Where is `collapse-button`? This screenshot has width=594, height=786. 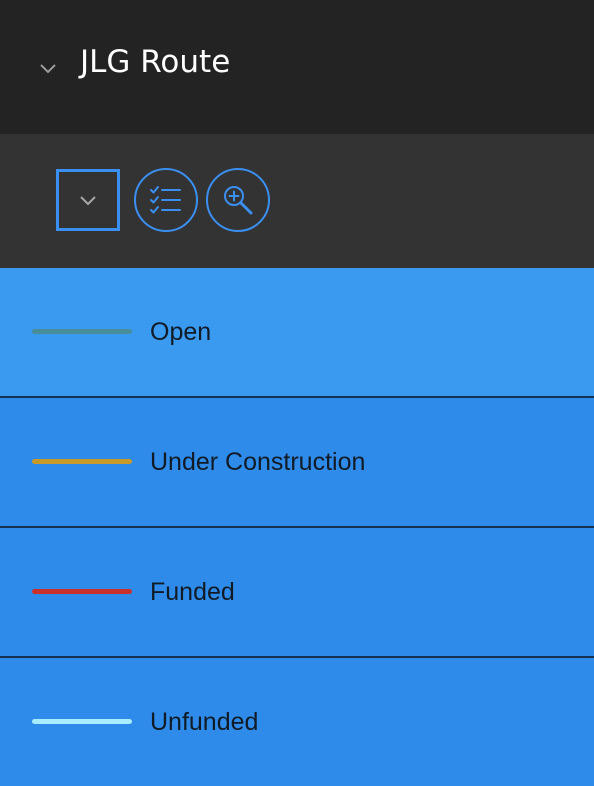 collapse-button is located at coordinates (48, 68).